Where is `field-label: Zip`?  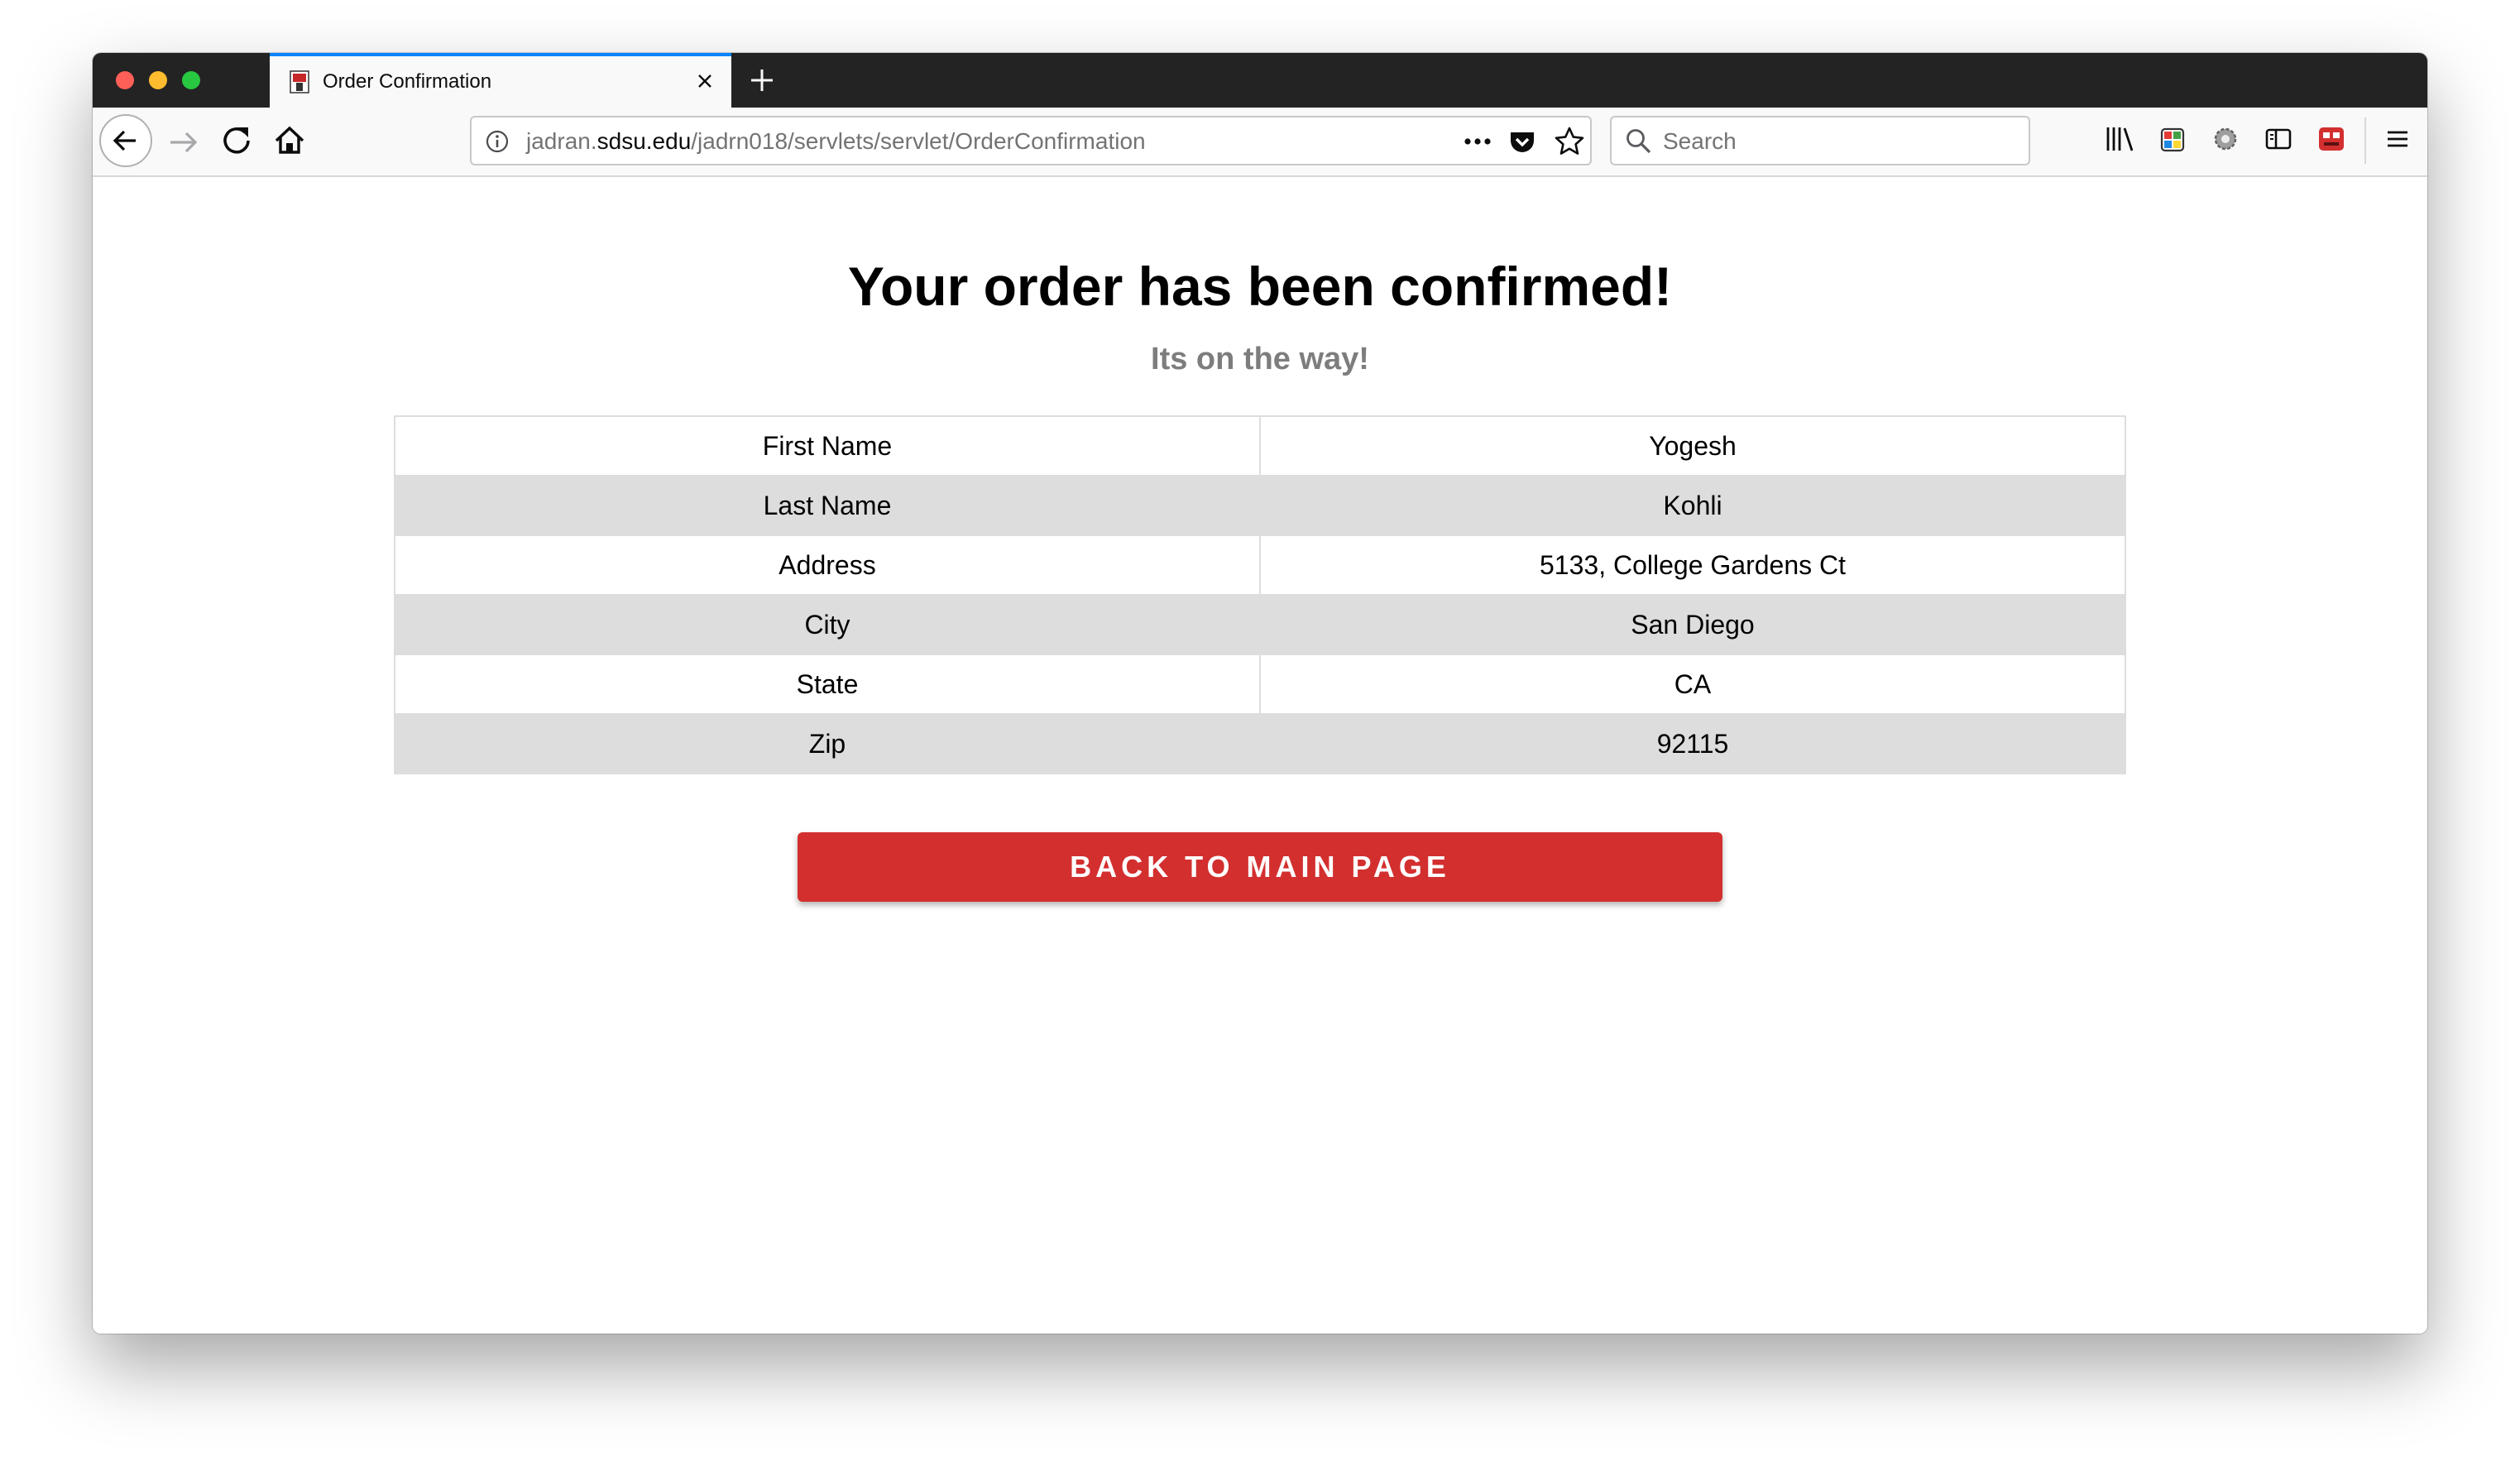
field-label: Zip is located at coordinates (827, 743).